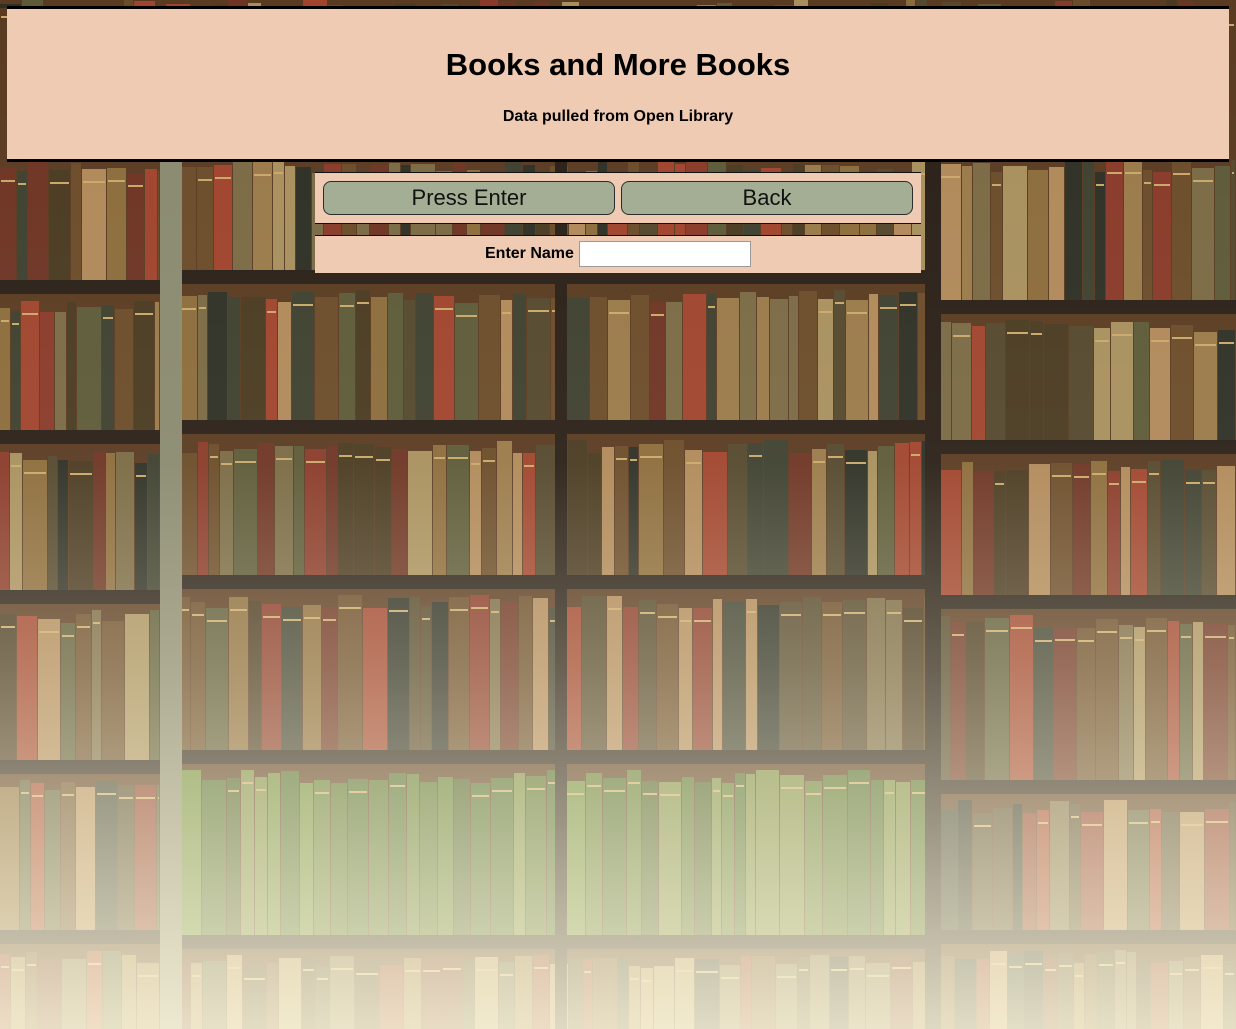 Image resolution: width=1236 pixels, height=1029 pixels. What do you see at coordinates (618, 116) in the screenshot?
I see `page-subtitle: Data pulled from Open Library` at bounding box center [618, 116].